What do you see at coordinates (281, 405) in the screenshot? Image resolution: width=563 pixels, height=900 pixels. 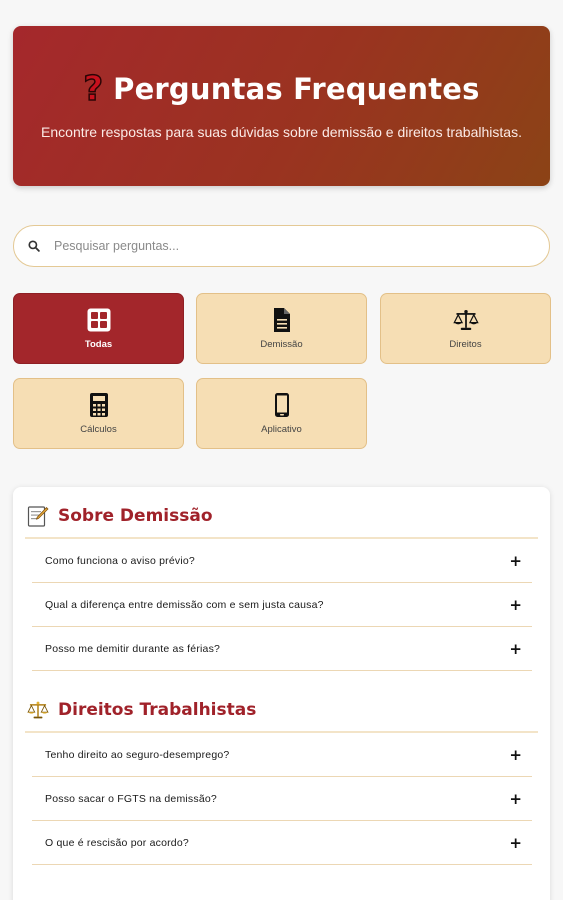 I see `phone-icon` at bounding box center [281, 405].